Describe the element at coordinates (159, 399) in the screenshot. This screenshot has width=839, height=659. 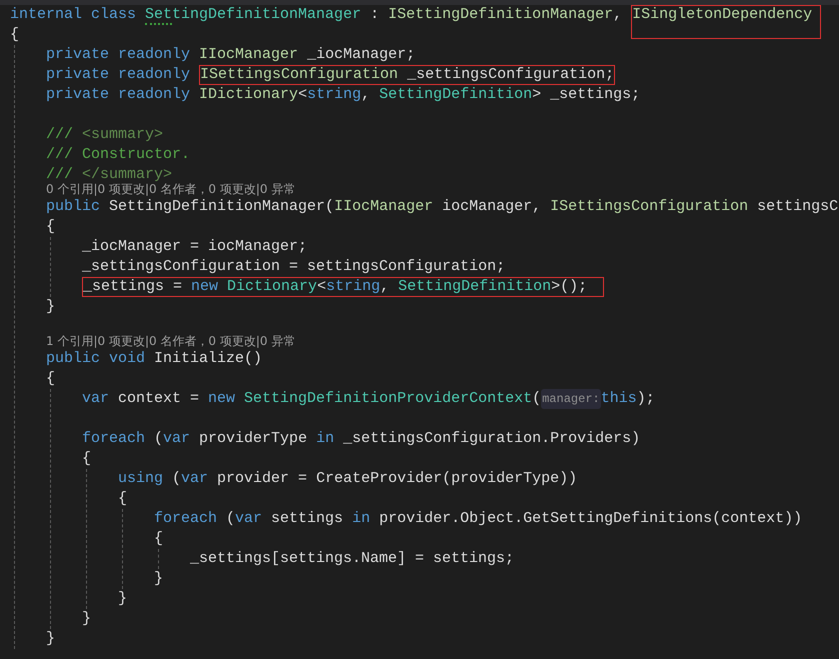
I see `code-text: context =` at that location.